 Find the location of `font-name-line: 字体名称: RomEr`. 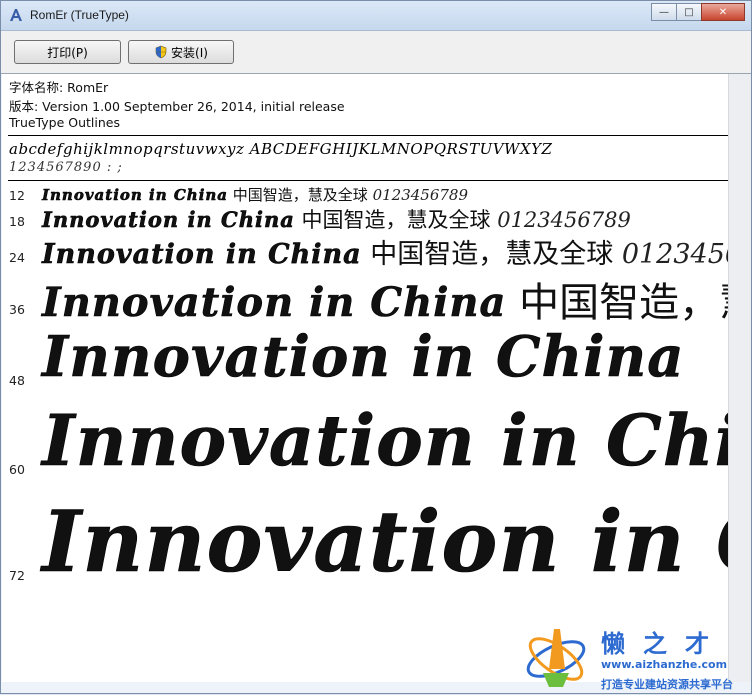

font-name-line: 字体名称: RomEr is located at coordinates (59, 87).